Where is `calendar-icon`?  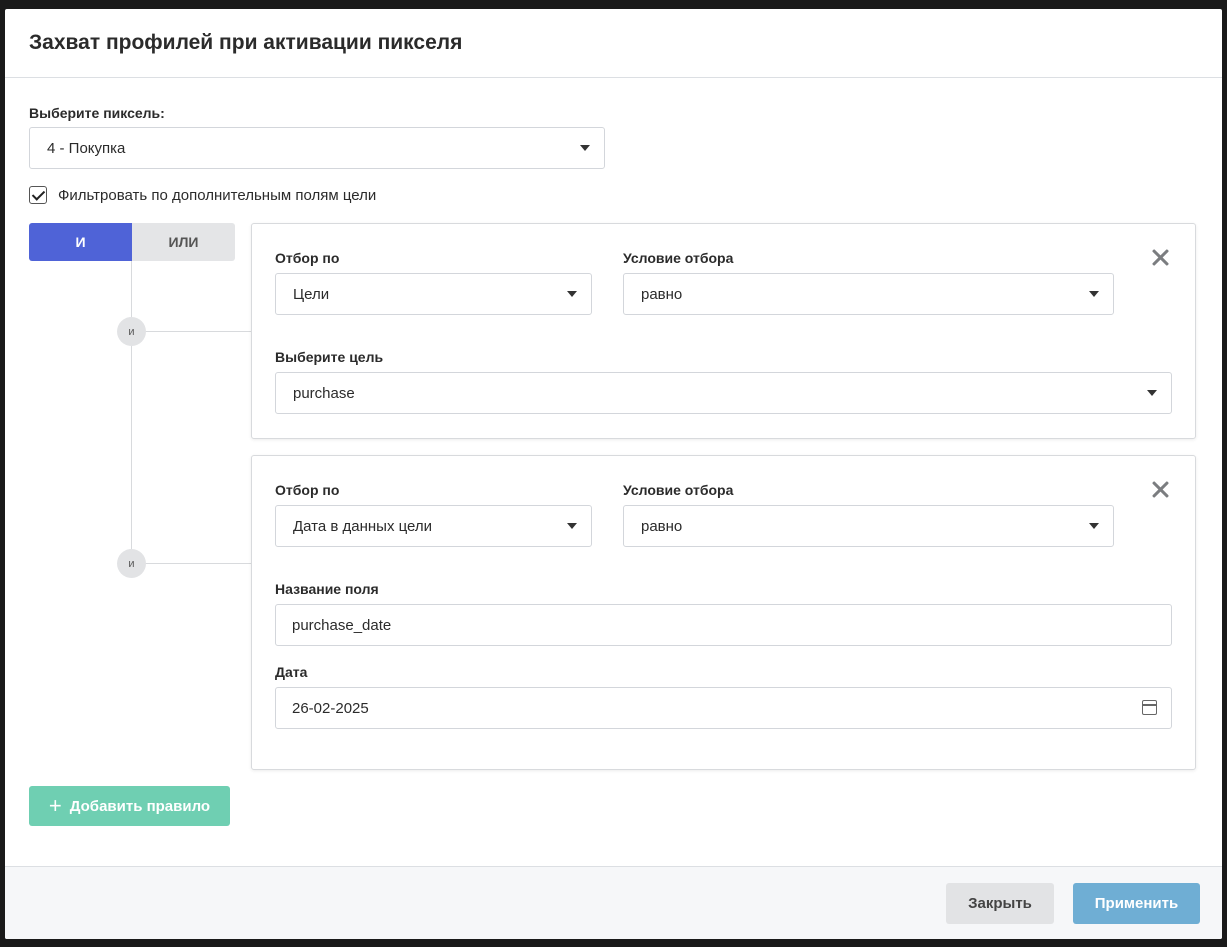 calendar-icon is located at coordinates (1149, 707).